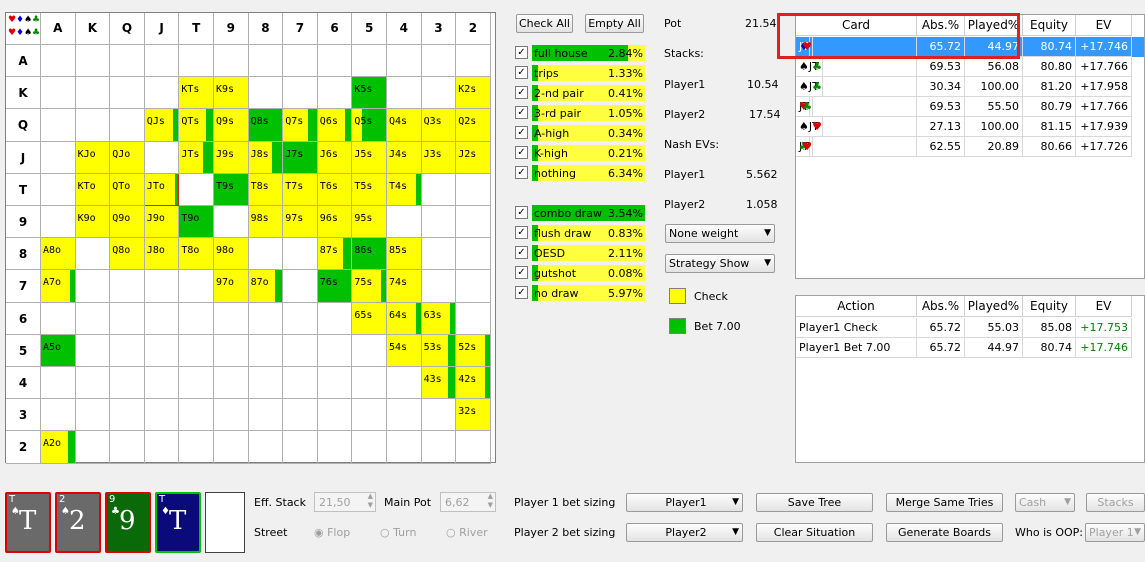 This screenshot has width=1145, height=562. I want to click on board-card: T ♦ T, so click(178, 522).